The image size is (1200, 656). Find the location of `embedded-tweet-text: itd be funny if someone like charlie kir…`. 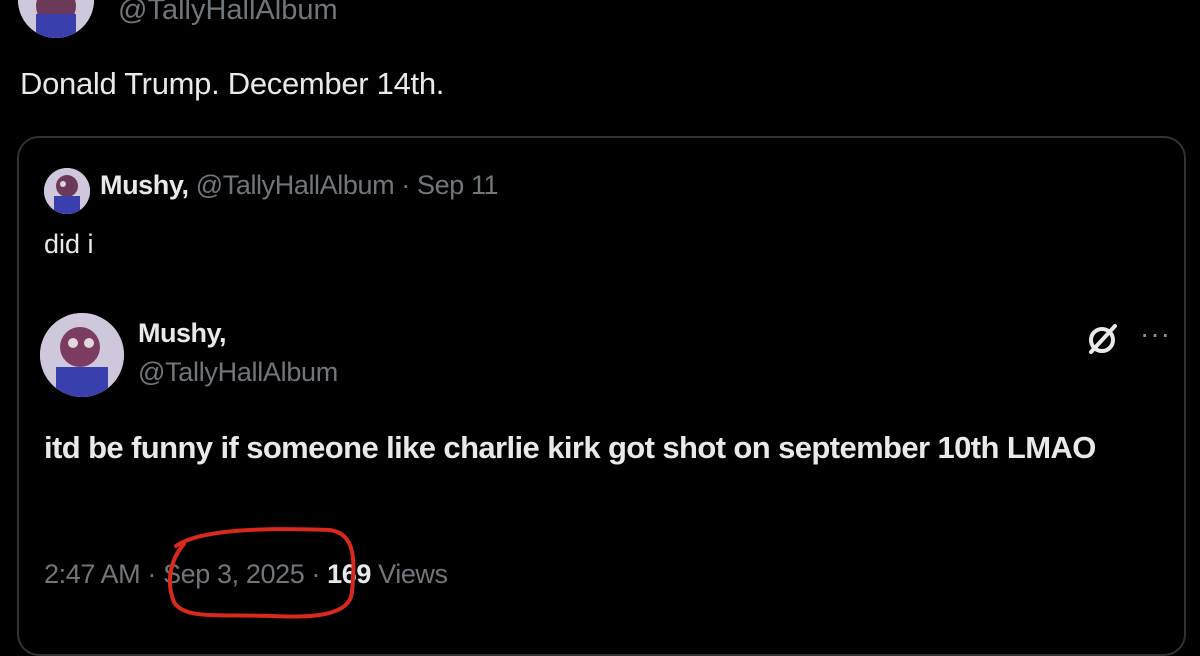

embedded-tweet-text: itd be funny if someone like charlie kir… is located at coordinates (570, 447).